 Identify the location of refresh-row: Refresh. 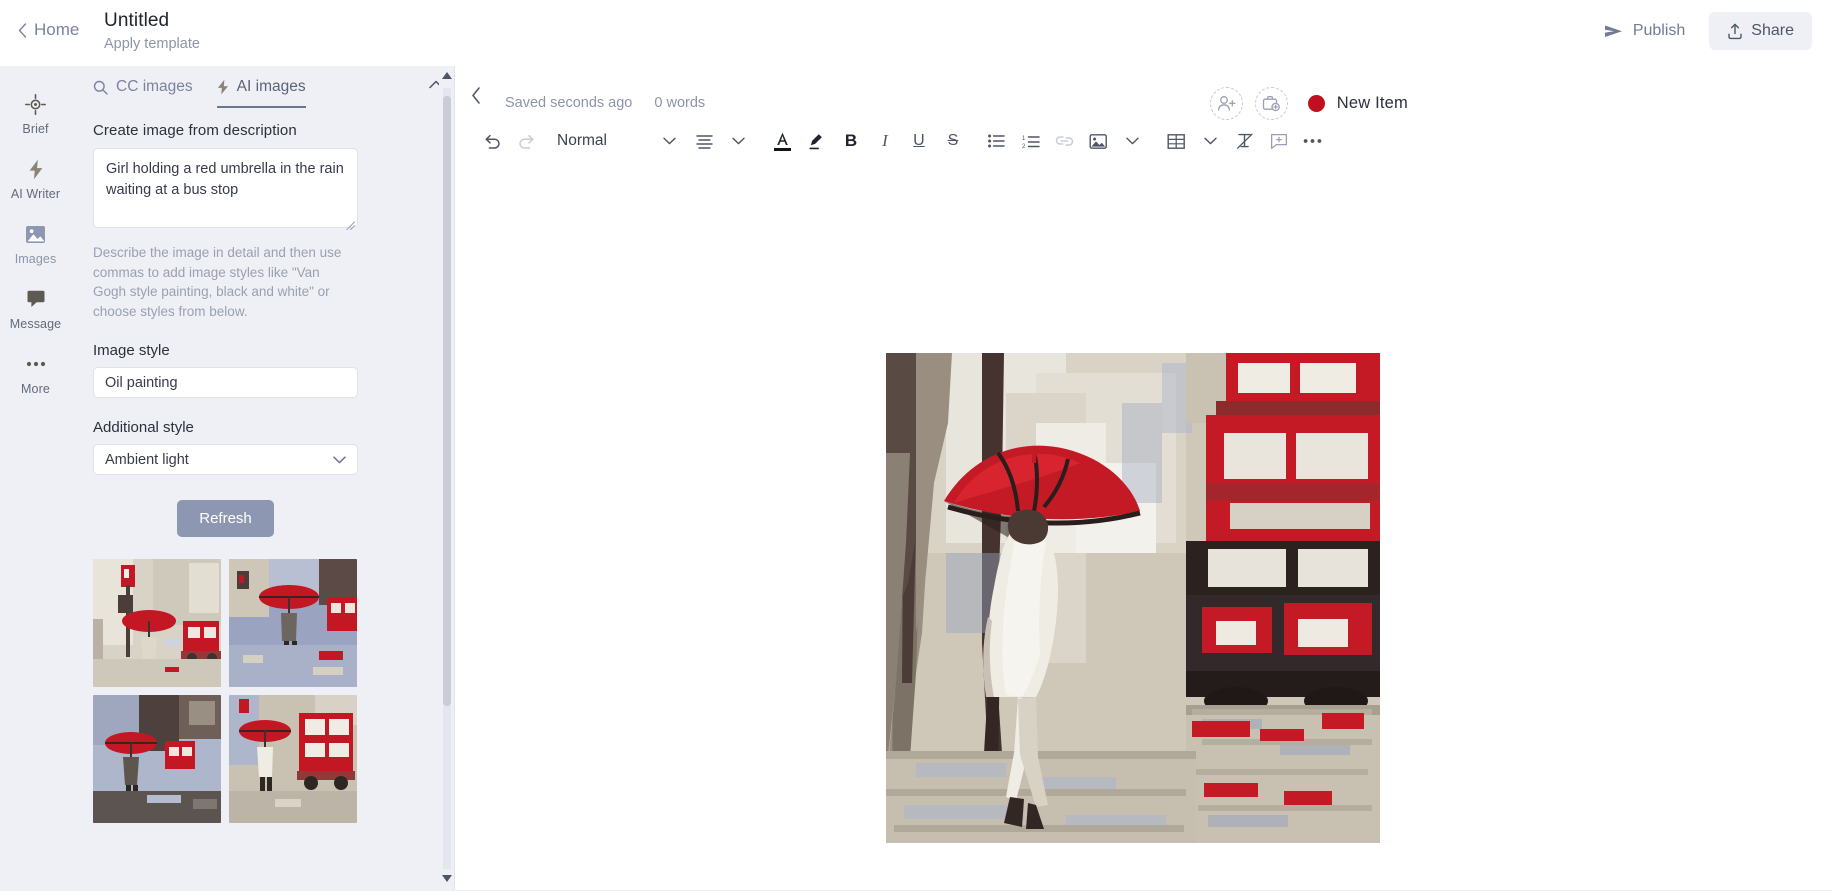
(225, 518).